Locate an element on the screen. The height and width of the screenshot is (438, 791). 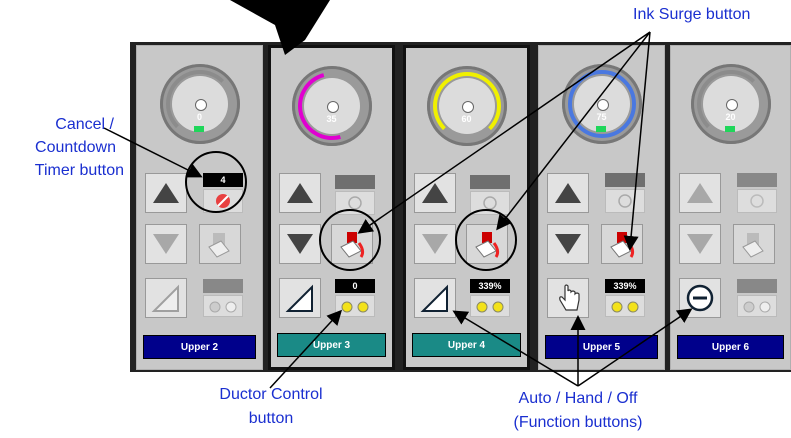
auto-label-1: Auto / Hand / Off is located at coordinates (578, 398).